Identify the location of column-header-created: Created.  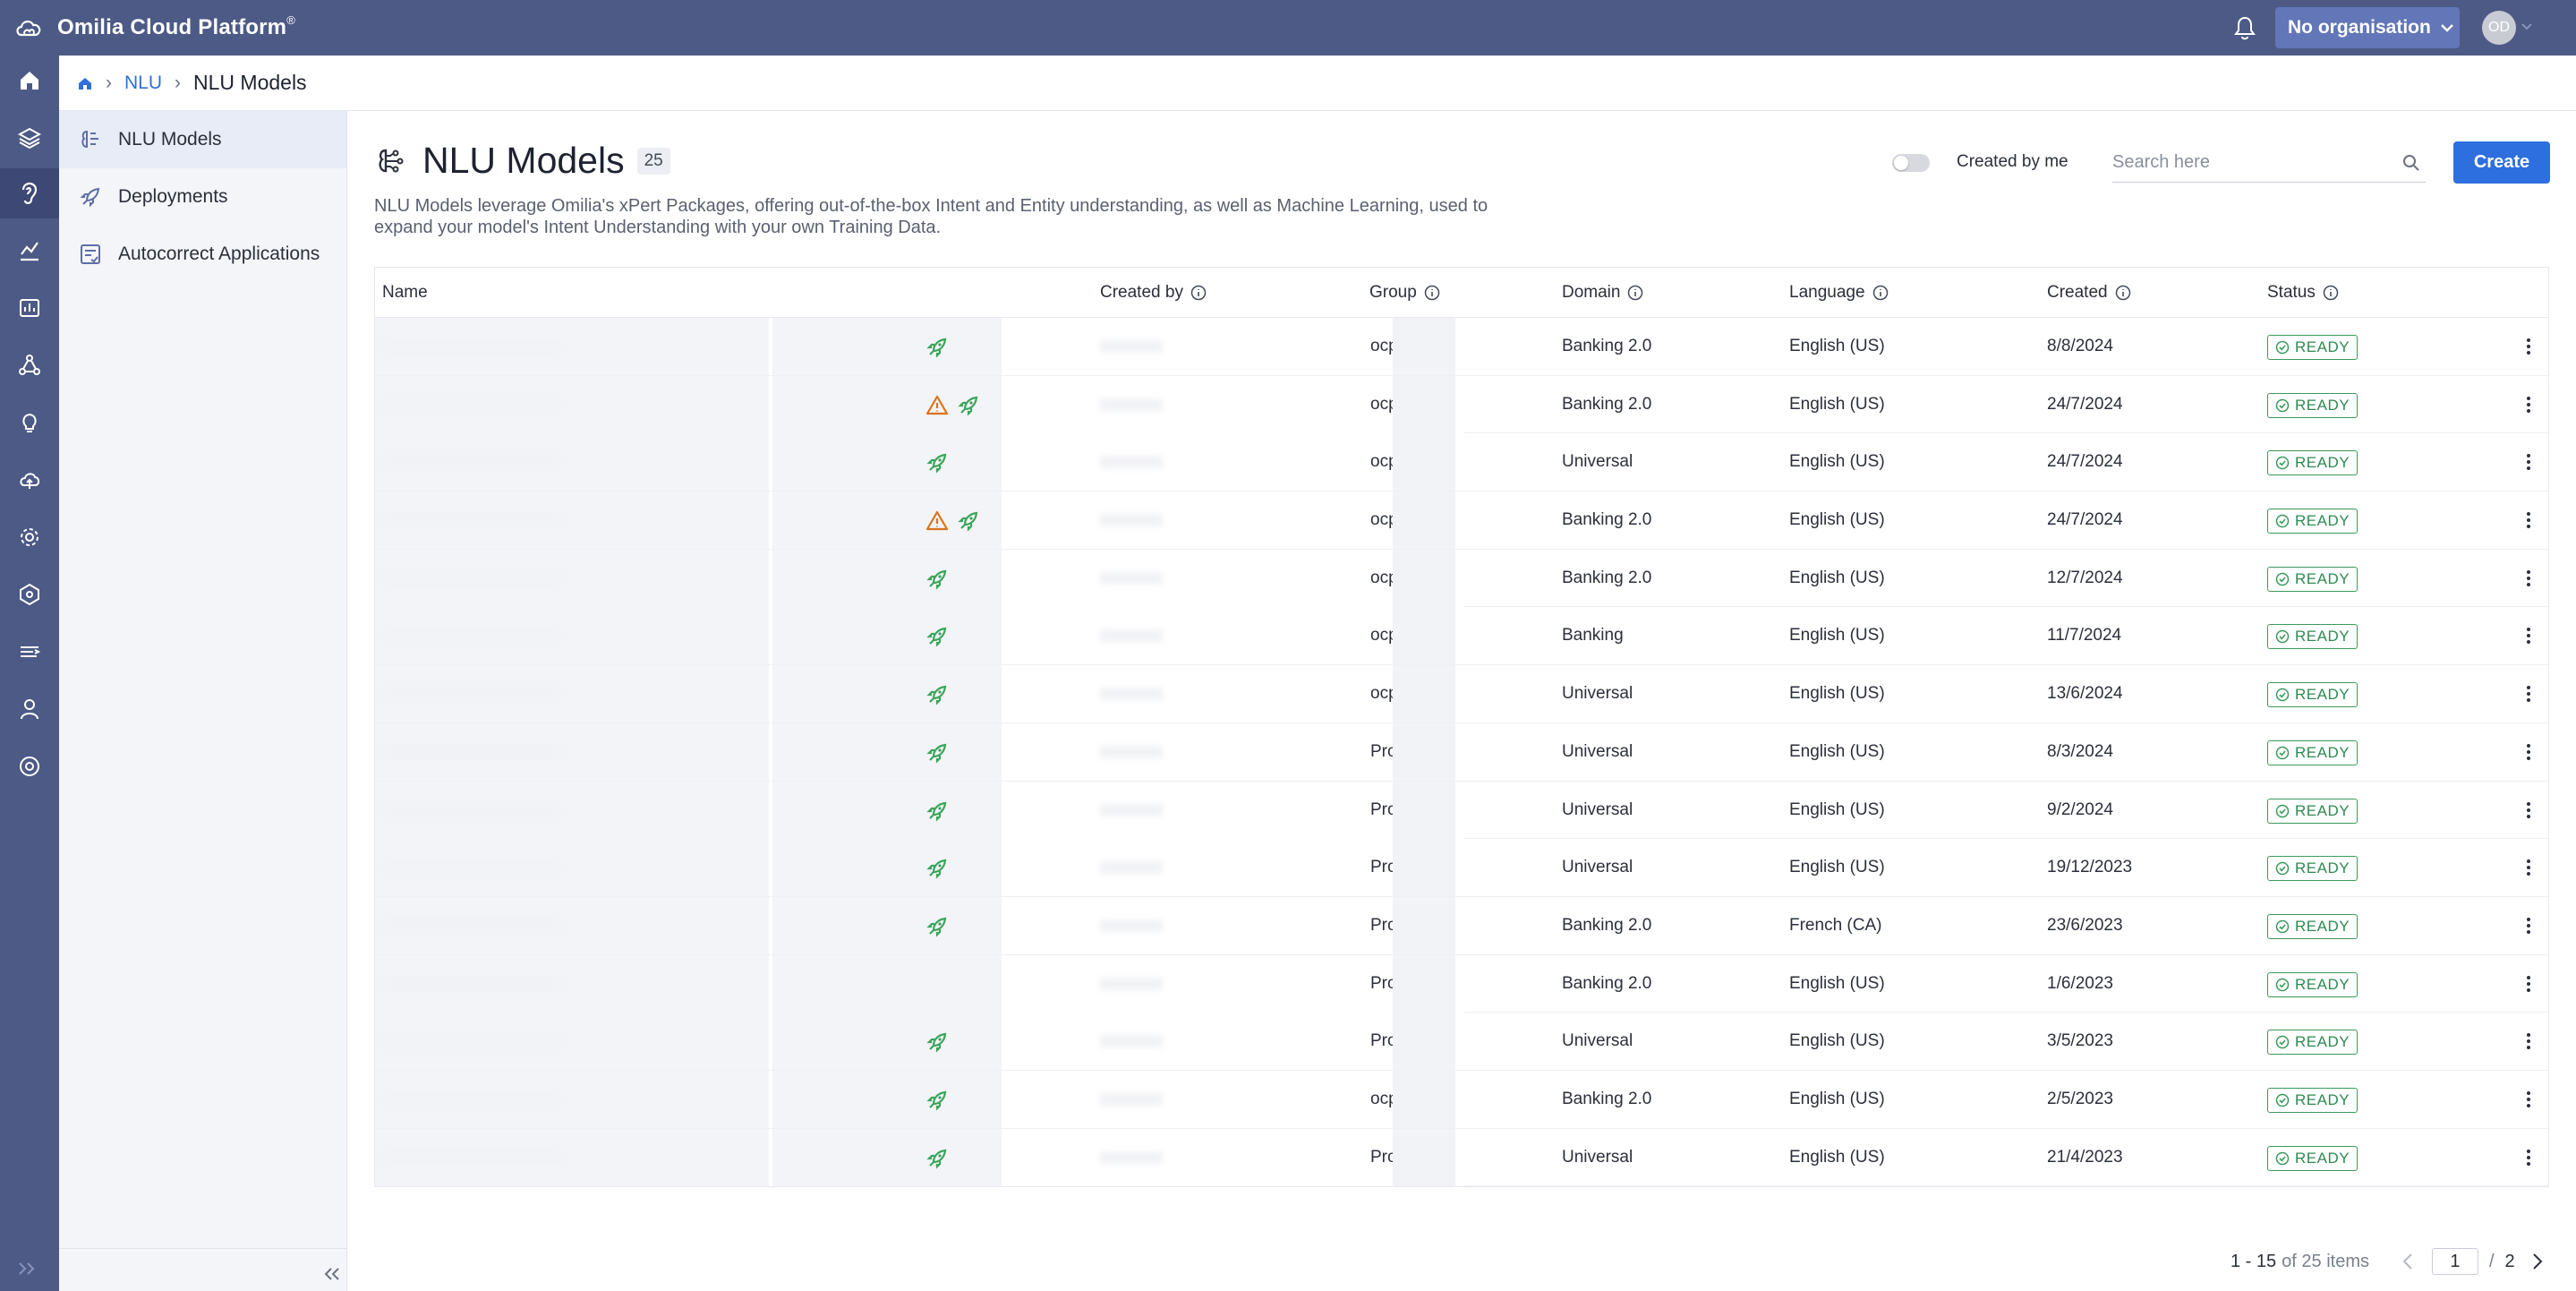
(2089, 293).